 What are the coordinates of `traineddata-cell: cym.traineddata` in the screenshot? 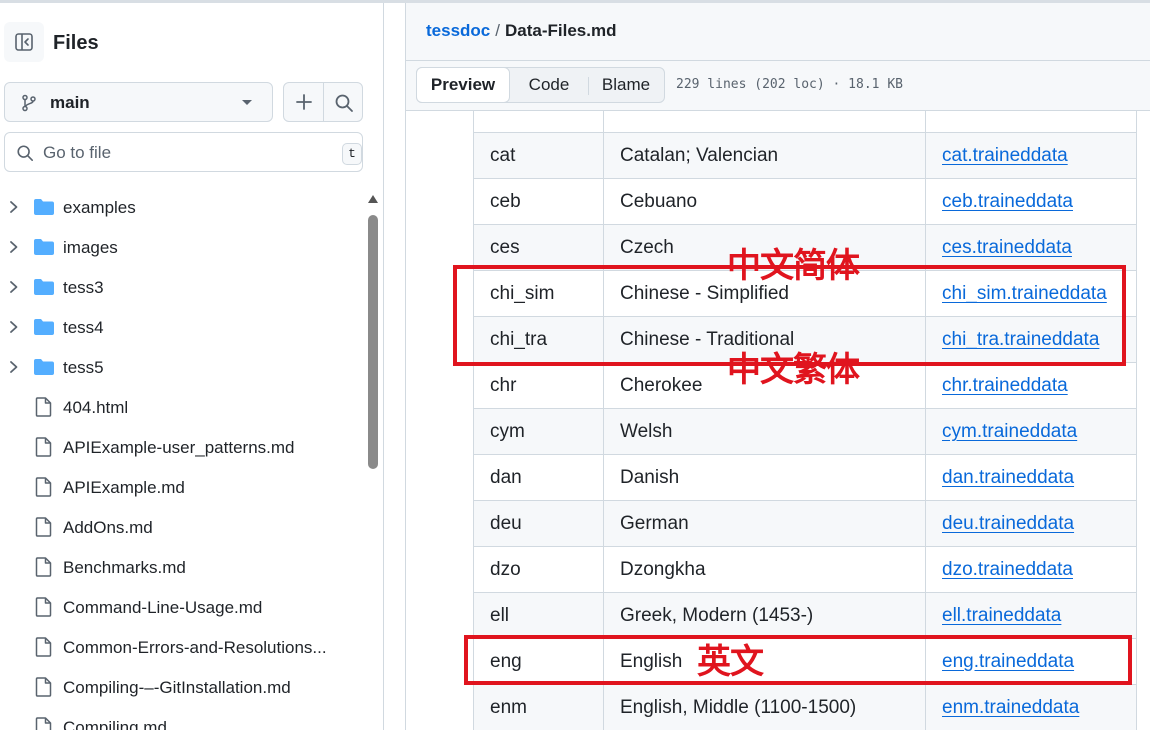 It's located at (1031, 432).